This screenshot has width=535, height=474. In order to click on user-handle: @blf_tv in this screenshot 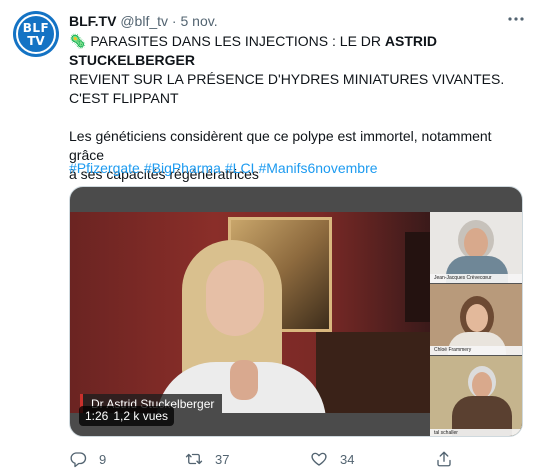, I will do `click(144, 21)`.